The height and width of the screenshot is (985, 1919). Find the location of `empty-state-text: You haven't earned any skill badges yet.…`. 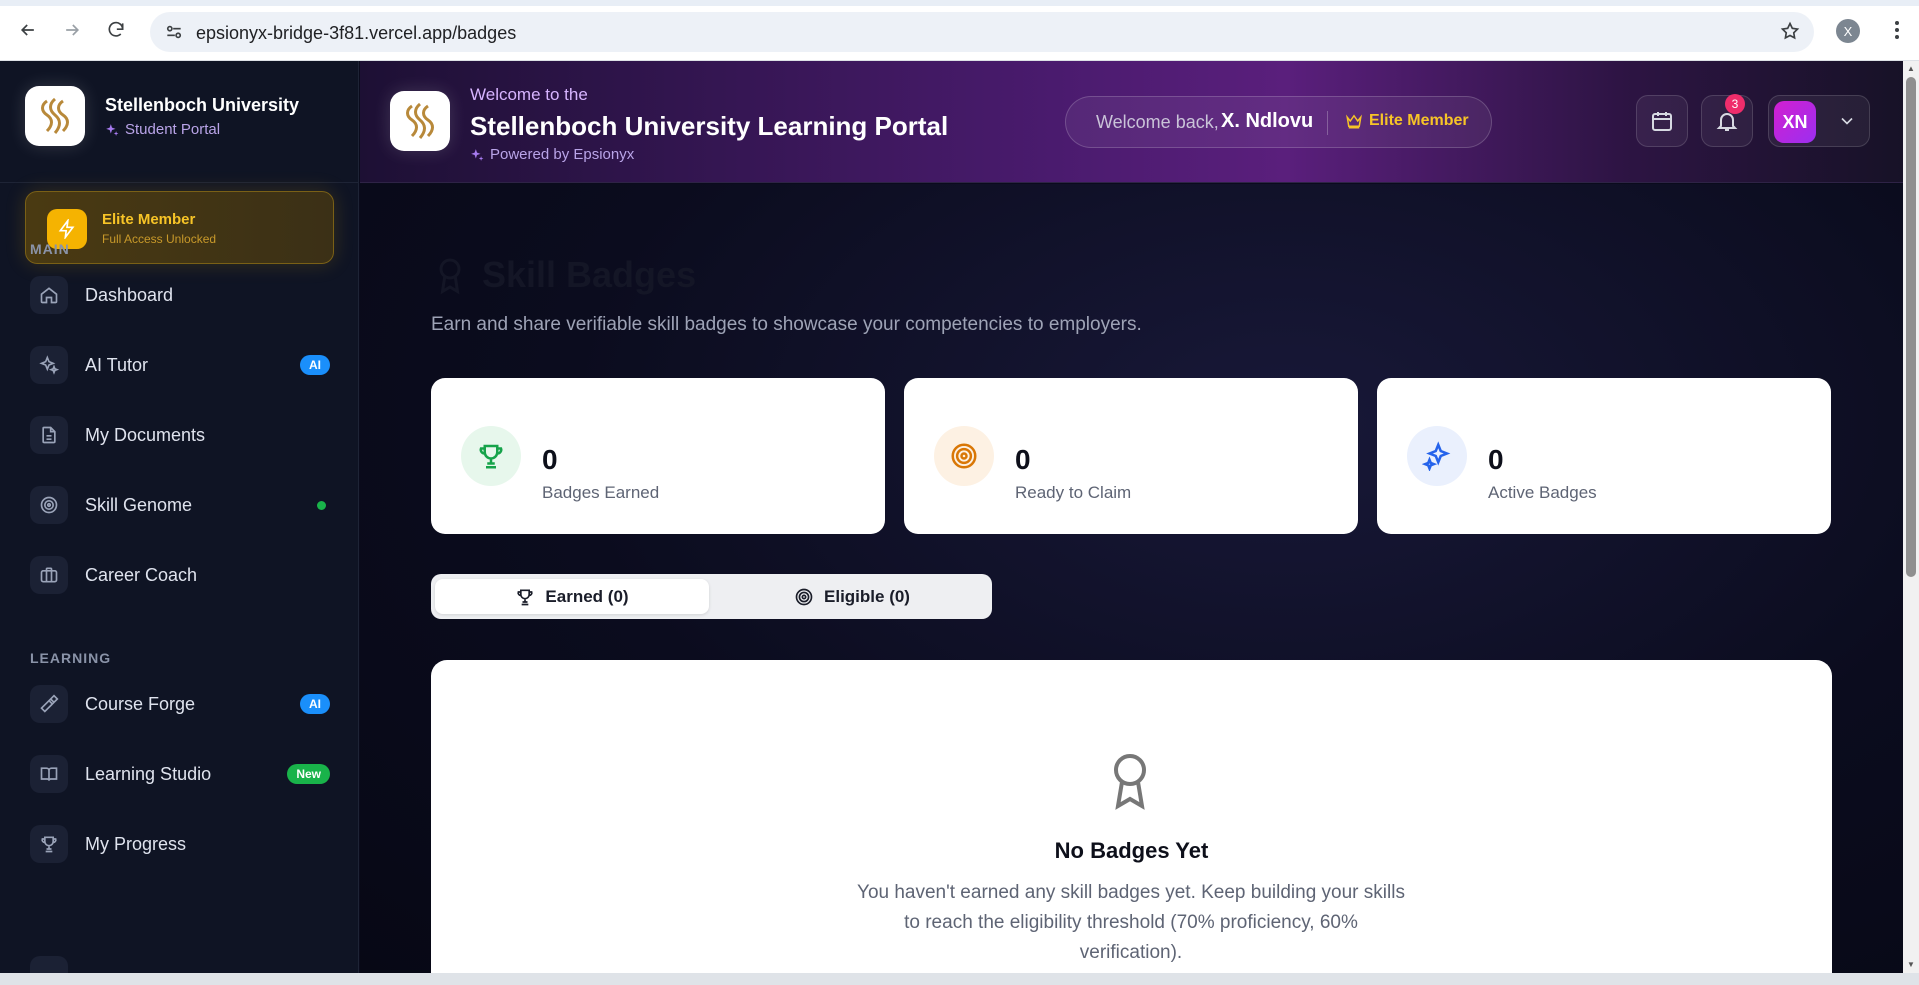

empty-state-text: You haven't earned any skill badges yet.… is located at coordinates (1131, 922).